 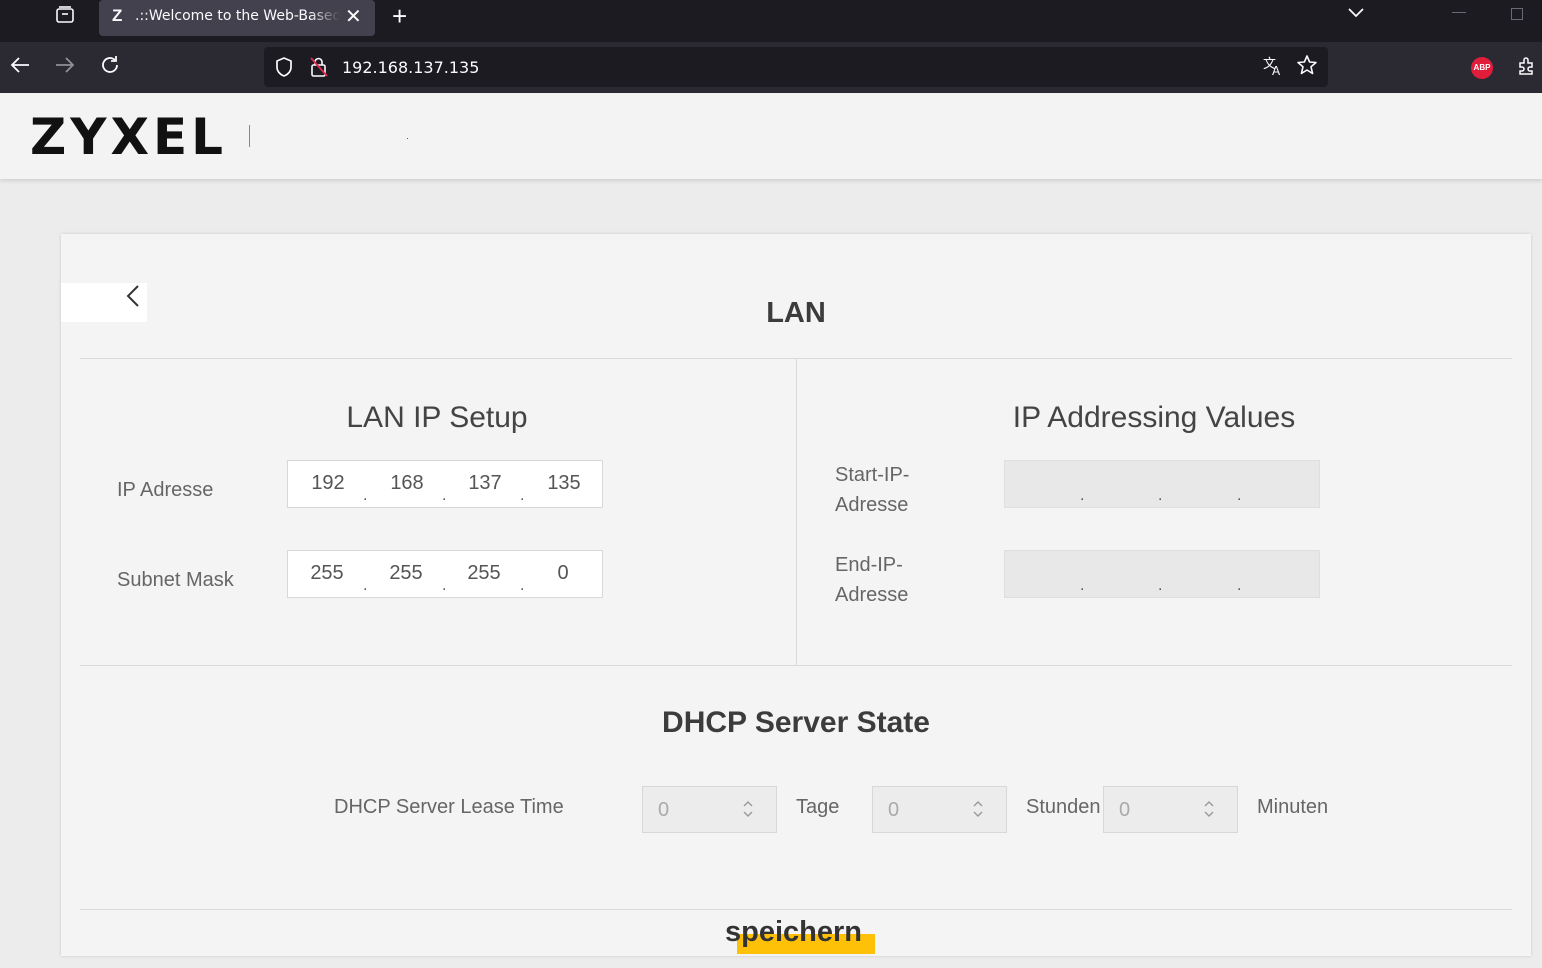 What do you see at coordinates (796, 313) in the screenshot?
I see `page-title: LAN` at bounding box center [796, 313].